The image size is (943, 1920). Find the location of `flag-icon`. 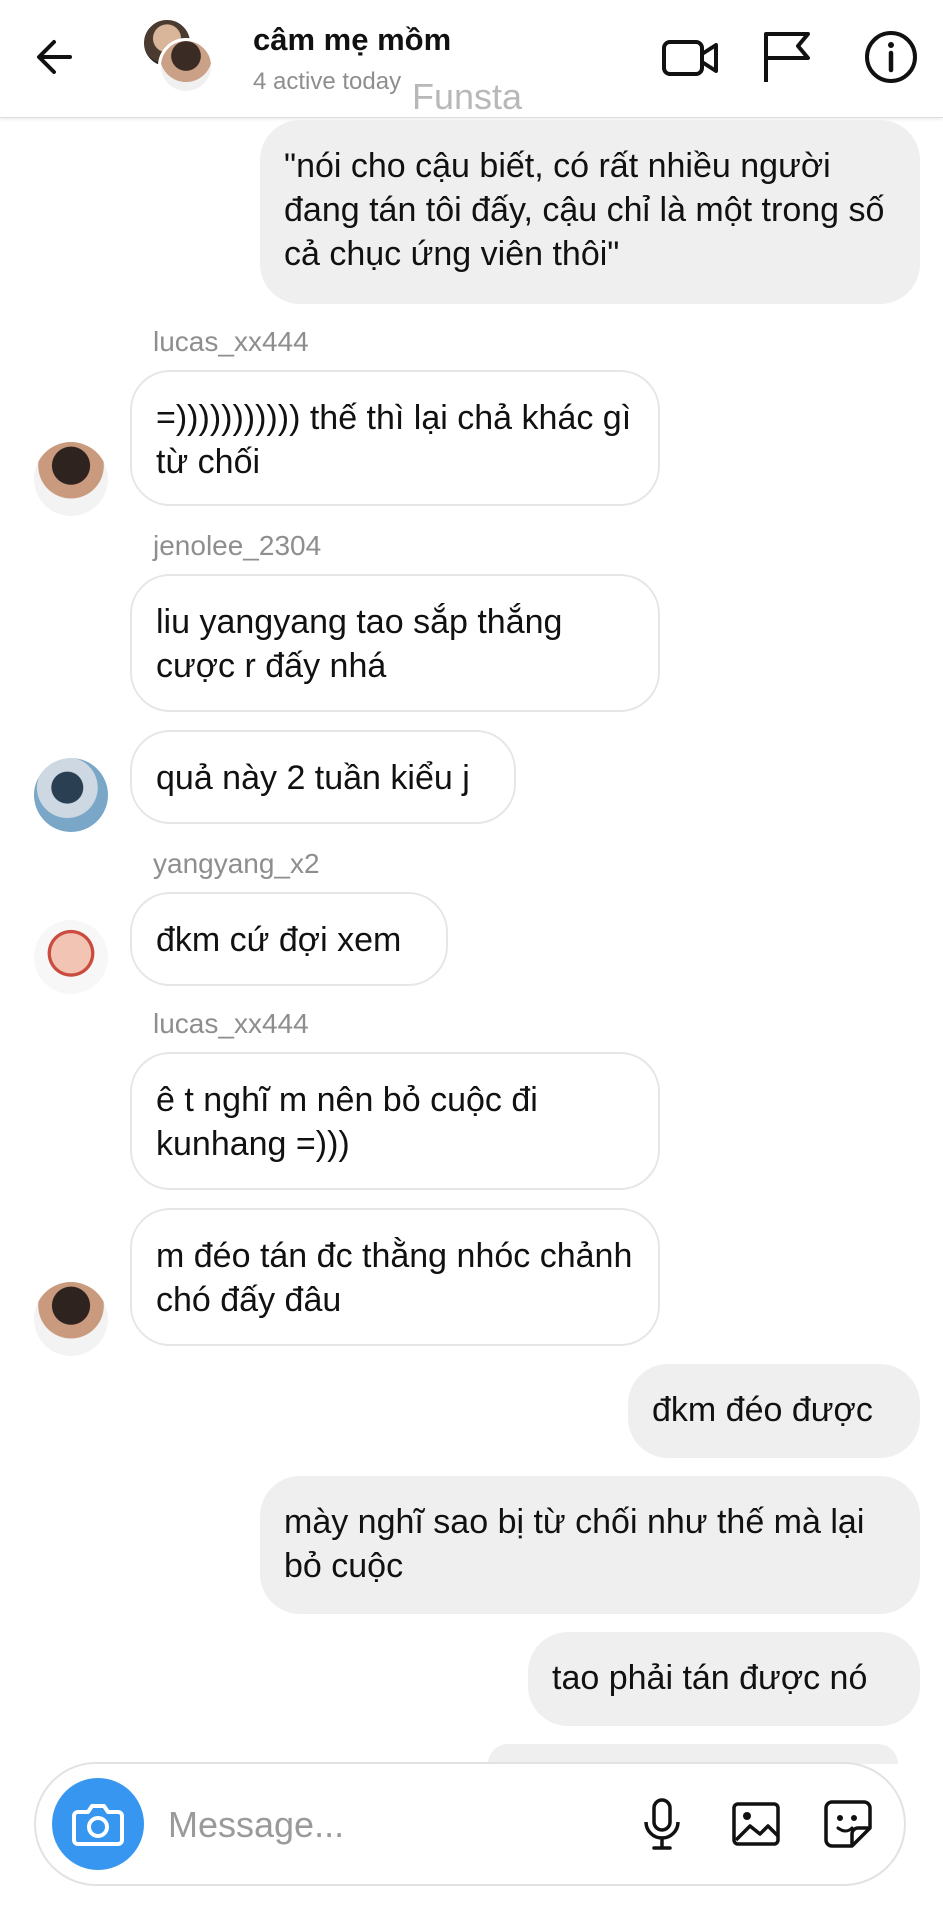

flag-icon is located at coordinates (787, 57).